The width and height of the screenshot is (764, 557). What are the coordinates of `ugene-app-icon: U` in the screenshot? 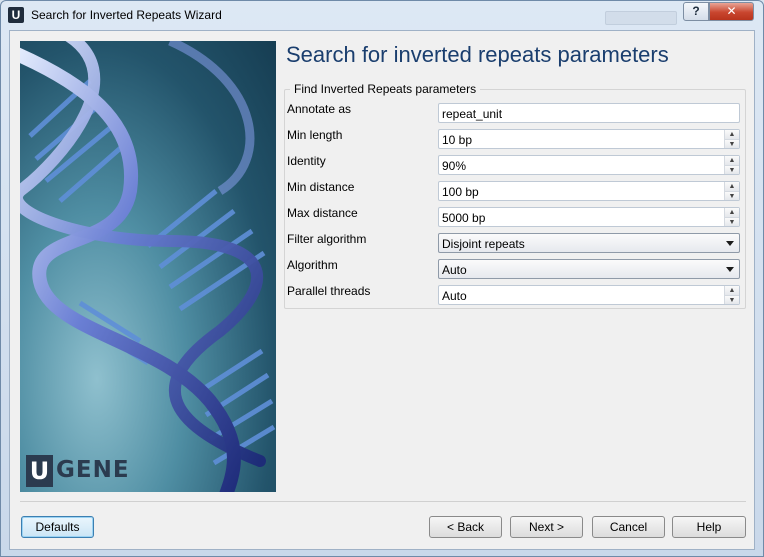 It's located at (16, 15).